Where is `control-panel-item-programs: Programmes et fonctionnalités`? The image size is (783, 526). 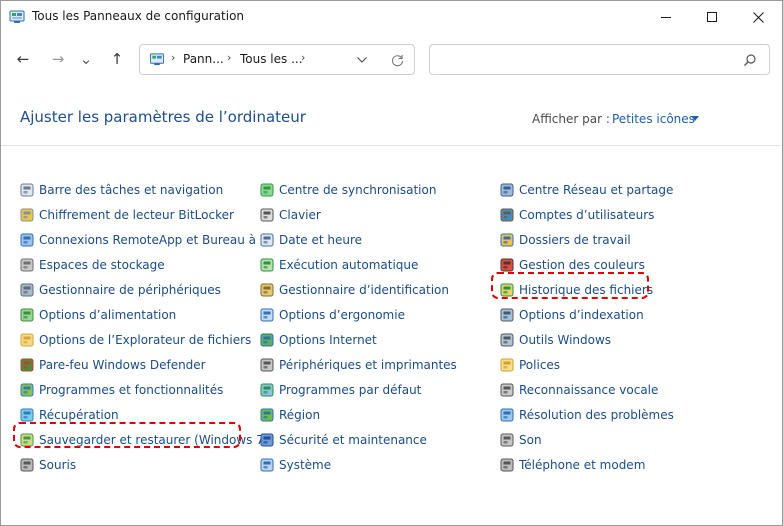 control-panel-item-programs: Programmes et fonctionnalités is located at coordinates (145, 389).